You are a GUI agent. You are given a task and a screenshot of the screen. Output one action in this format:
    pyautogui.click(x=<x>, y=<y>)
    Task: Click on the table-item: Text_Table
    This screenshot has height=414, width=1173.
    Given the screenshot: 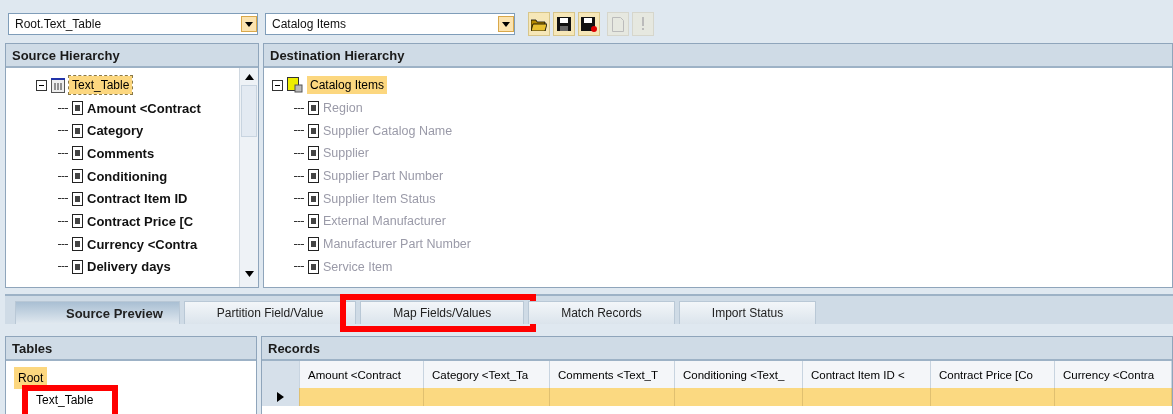 What is the action you would take?
    pyautogui.click(x=65, y=400)
    